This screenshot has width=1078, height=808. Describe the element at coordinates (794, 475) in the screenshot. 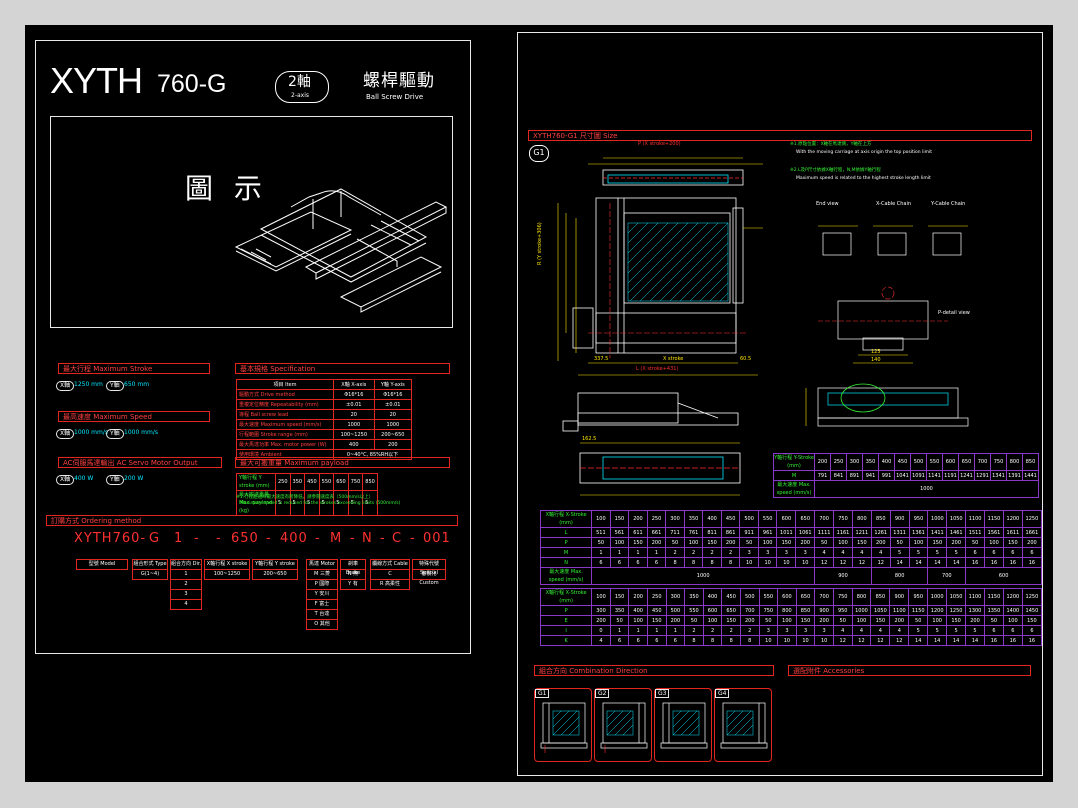

I see `table-cell: M` at that location.